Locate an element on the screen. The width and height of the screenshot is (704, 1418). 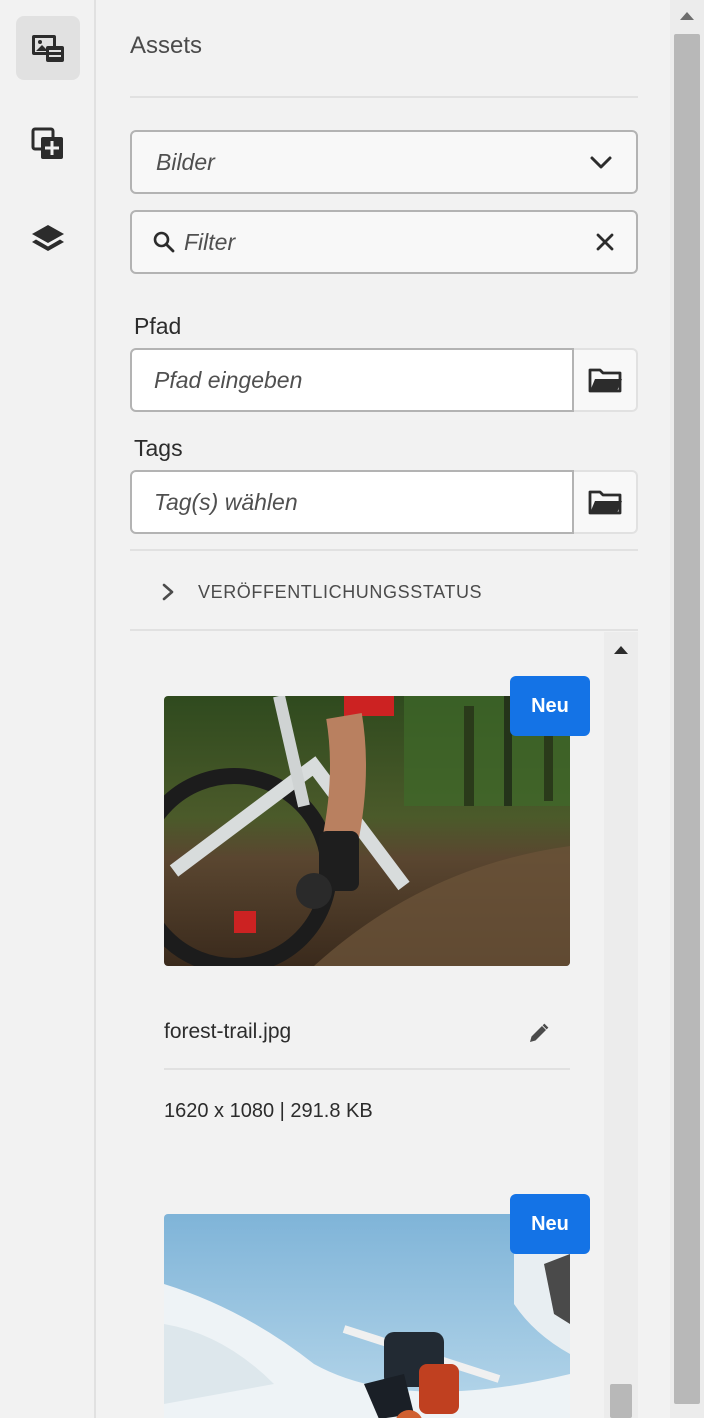
path-browse-button is located at coordinates (606, 380).